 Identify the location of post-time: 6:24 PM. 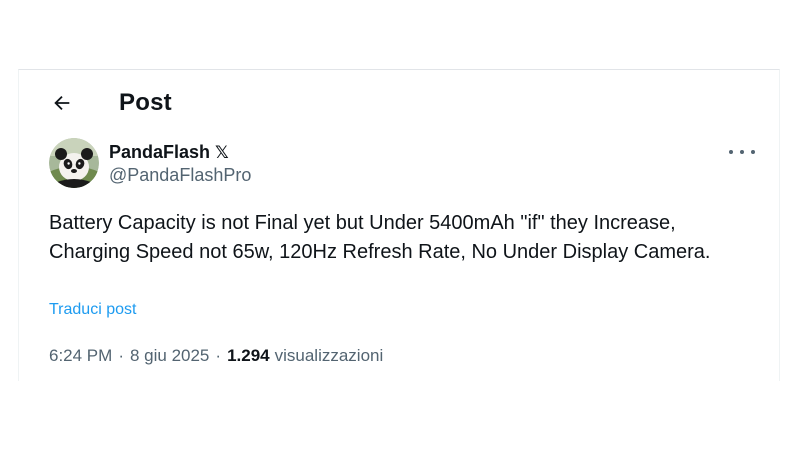
(80, 356).